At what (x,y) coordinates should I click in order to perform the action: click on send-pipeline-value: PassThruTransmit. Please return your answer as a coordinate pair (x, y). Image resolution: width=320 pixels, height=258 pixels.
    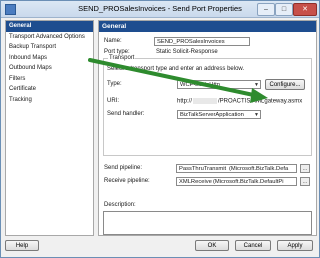
    Looking at the image, I should click on (203, 169).